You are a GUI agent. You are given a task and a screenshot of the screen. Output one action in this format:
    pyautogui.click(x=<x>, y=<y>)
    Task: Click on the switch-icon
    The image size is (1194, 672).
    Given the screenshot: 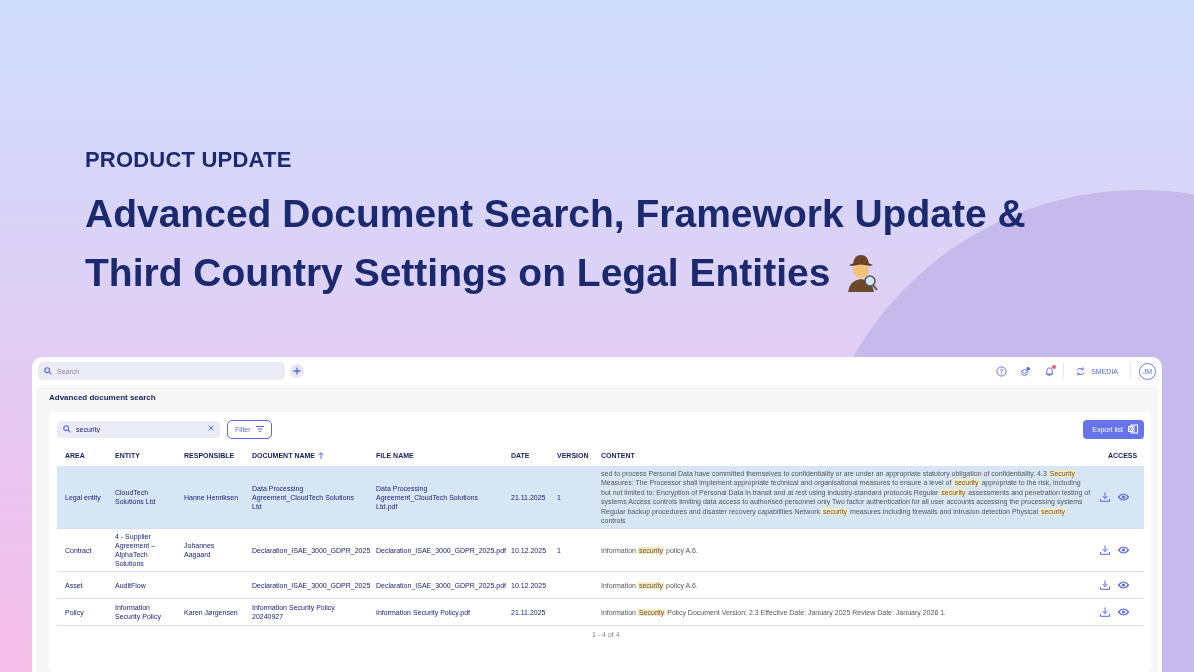 What is the action you would take?
    pyautogui.click(x=1081, y=371)
    